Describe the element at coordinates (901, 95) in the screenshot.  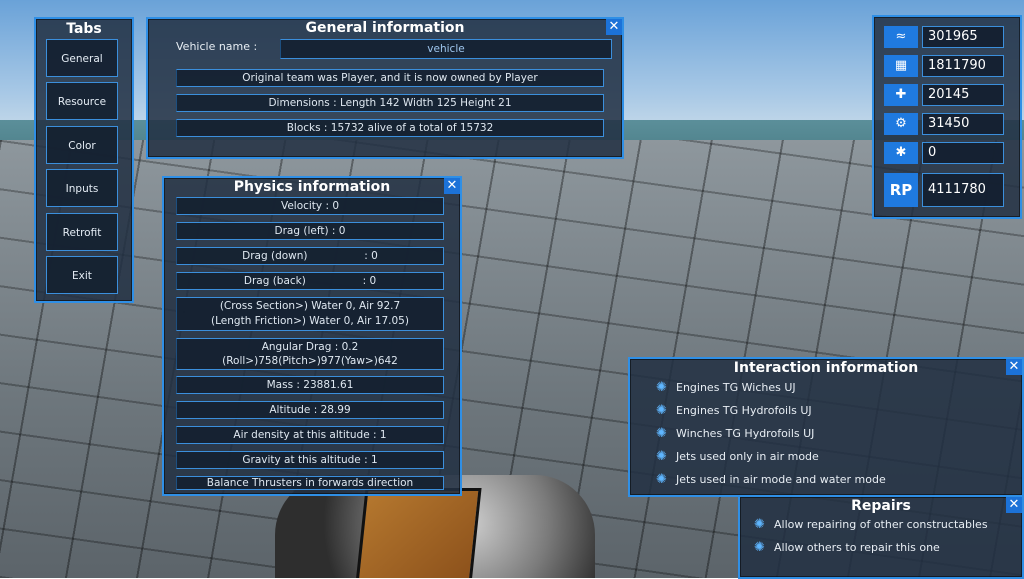
I see `fuel-icon: ✚` at that location.